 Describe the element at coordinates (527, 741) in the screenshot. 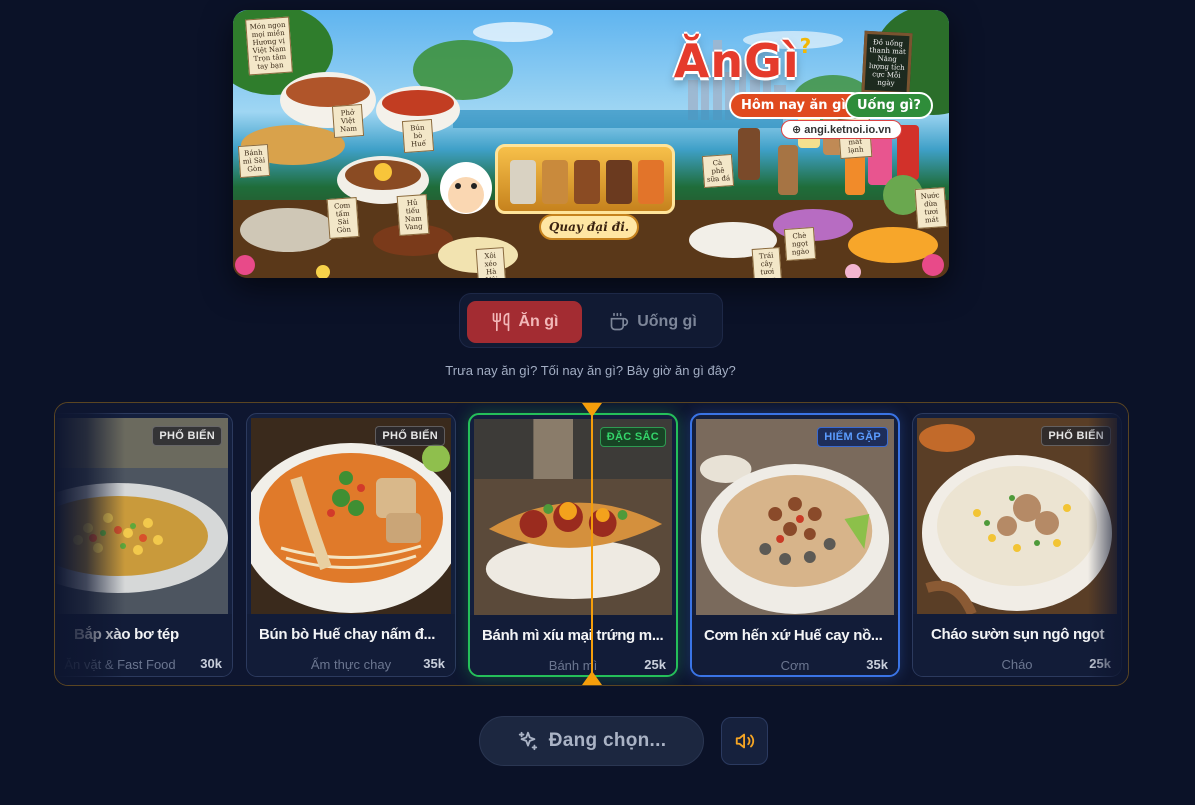

I see `sparkles-icon` at that location.